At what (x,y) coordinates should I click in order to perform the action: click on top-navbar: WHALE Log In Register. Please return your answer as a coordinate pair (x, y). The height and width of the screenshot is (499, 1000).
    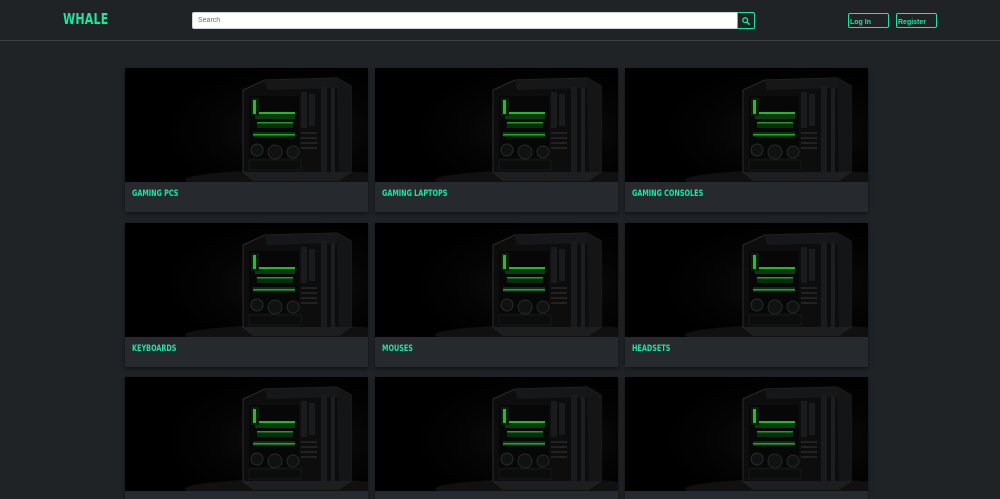
    Looking at the image, I should click on (500, 20).